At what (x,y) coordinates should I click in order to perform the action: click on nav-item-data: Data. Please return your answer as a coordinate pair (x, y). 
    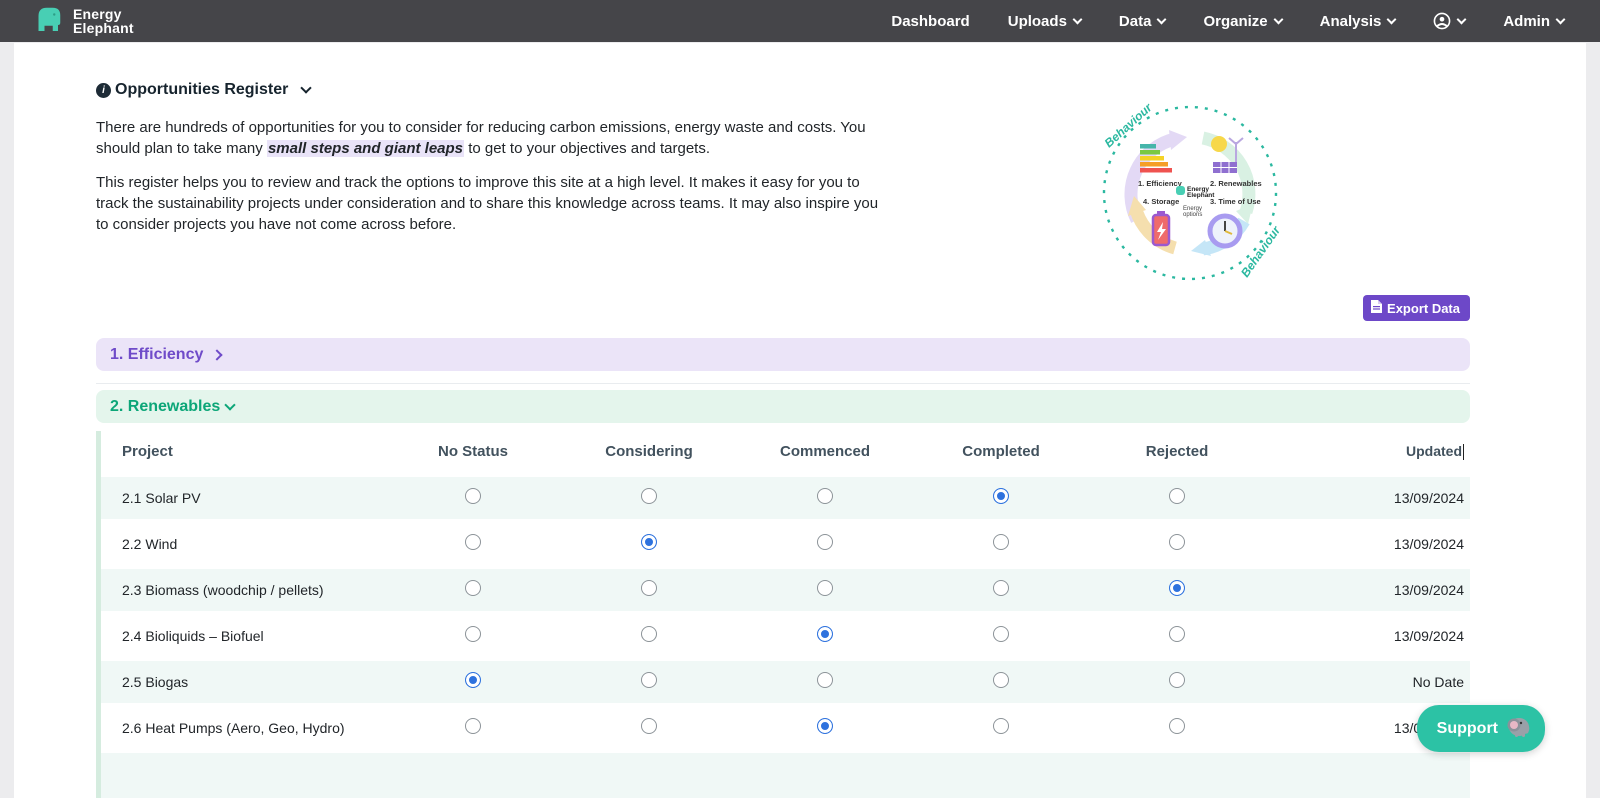
    Looking at the image, I should click on (1142, 21).